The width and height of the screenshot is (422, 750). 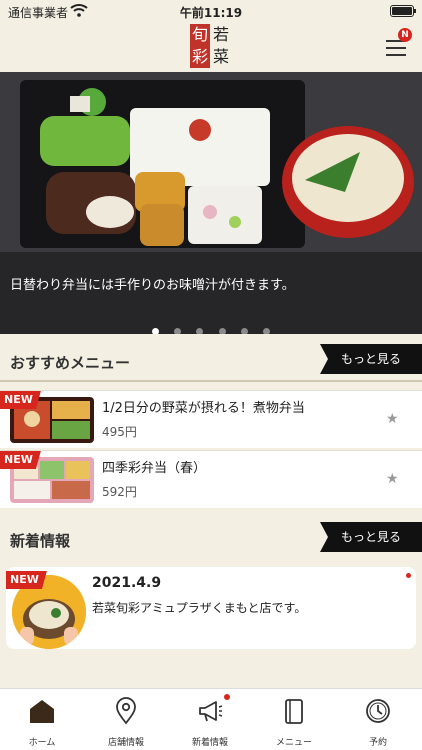 I want to click on notification-badge: N, so click(x=405, y=35).